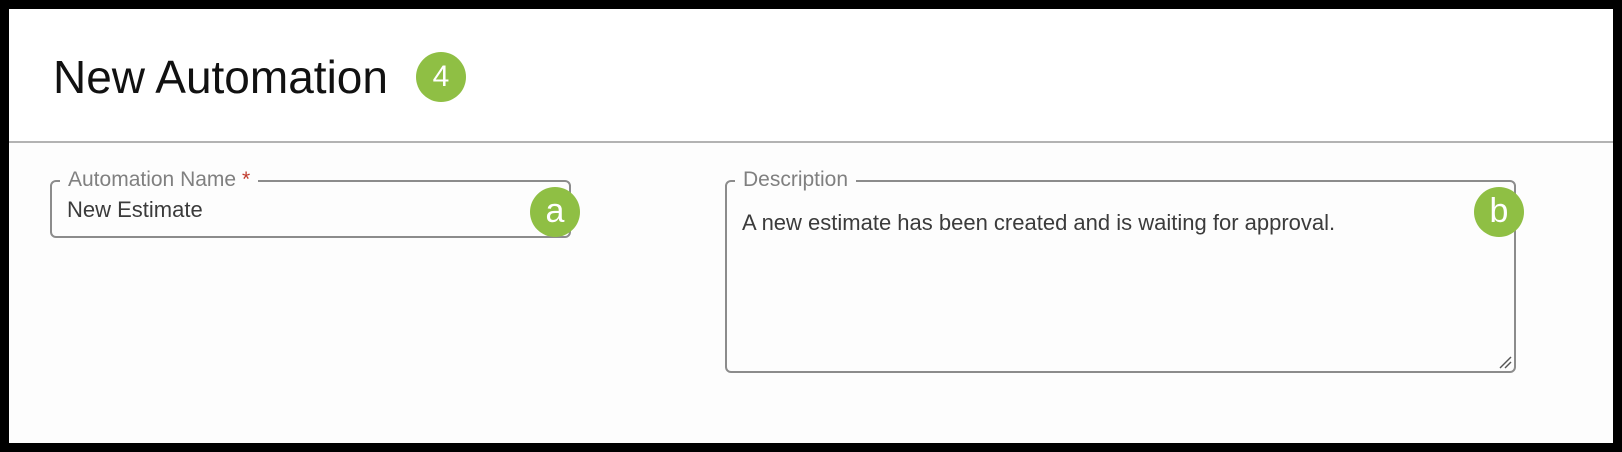 The height and width of the screenshot is (452, 1622). I want to click on description-label: Description, so click(796, 180).